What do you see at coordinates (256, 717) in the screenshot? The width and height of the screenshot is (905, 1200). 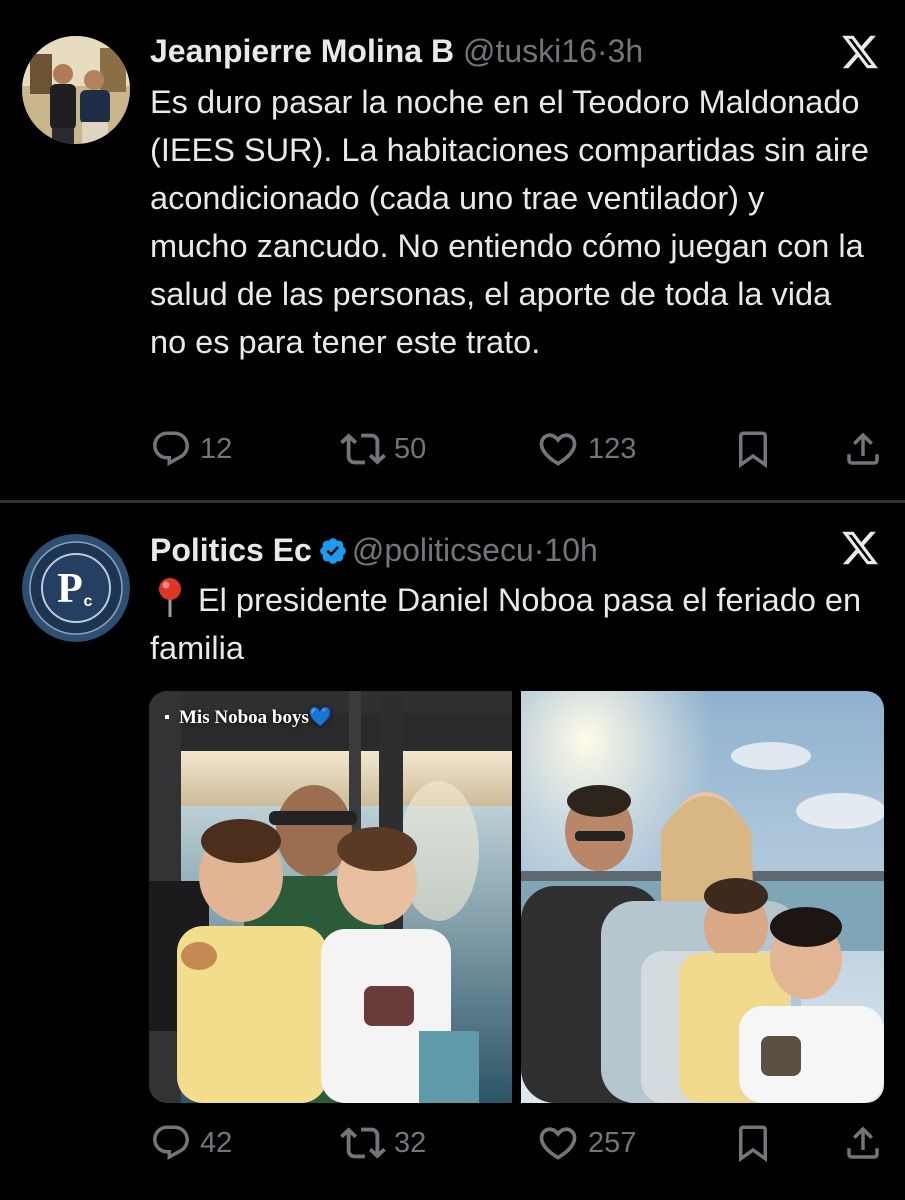 I see `media-caption-text: Mis Noboa boys💙` at bounding box center [256, 717].